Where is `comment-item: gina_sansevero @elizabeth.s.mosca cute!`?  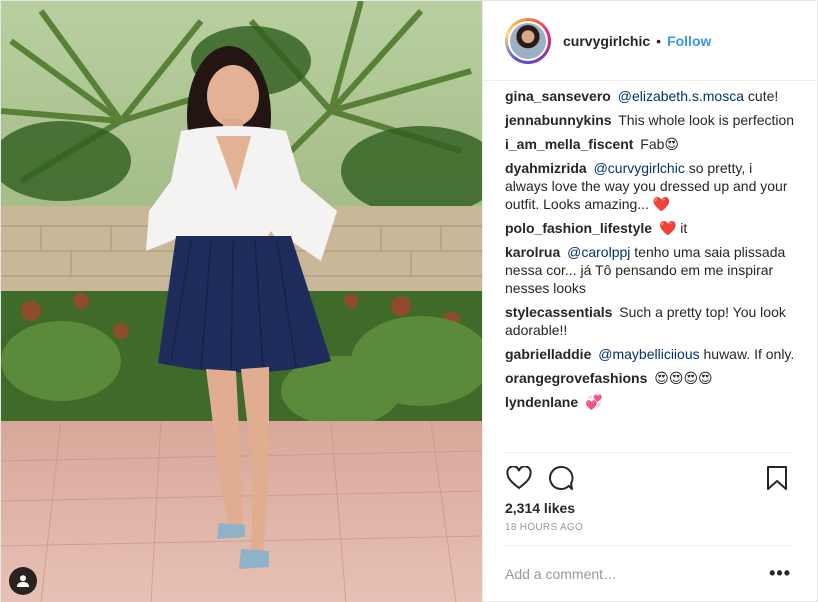 comment-item: gina_sansevero @elizabeth.s.mosca cute! is located at coordinates (650, 96).